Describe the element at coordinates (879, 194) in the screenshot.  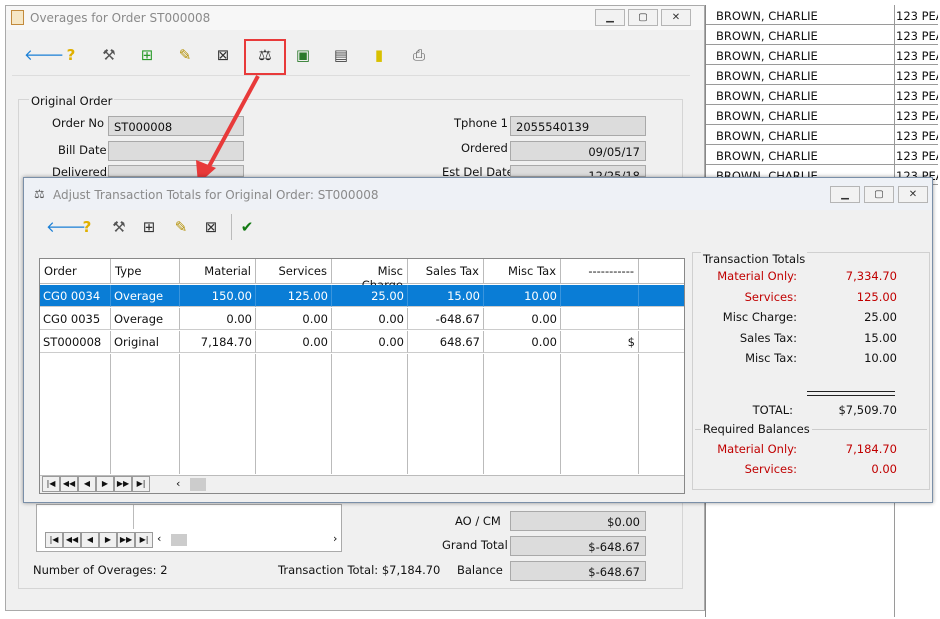
I see `dialog-maximize-button: ▢` at that location.